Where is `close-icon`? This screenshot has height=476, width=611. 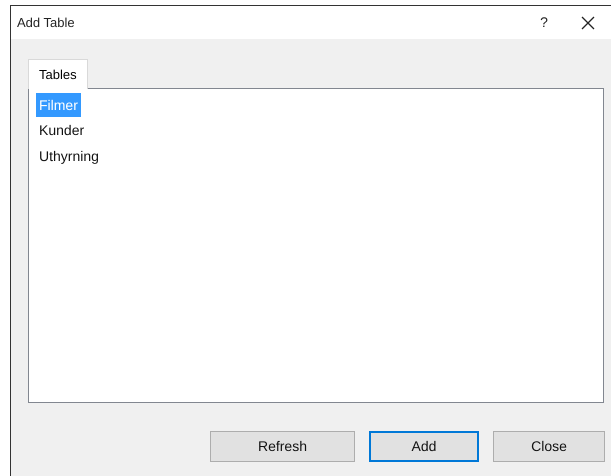
close-icon is located at coordinates (588, 23).